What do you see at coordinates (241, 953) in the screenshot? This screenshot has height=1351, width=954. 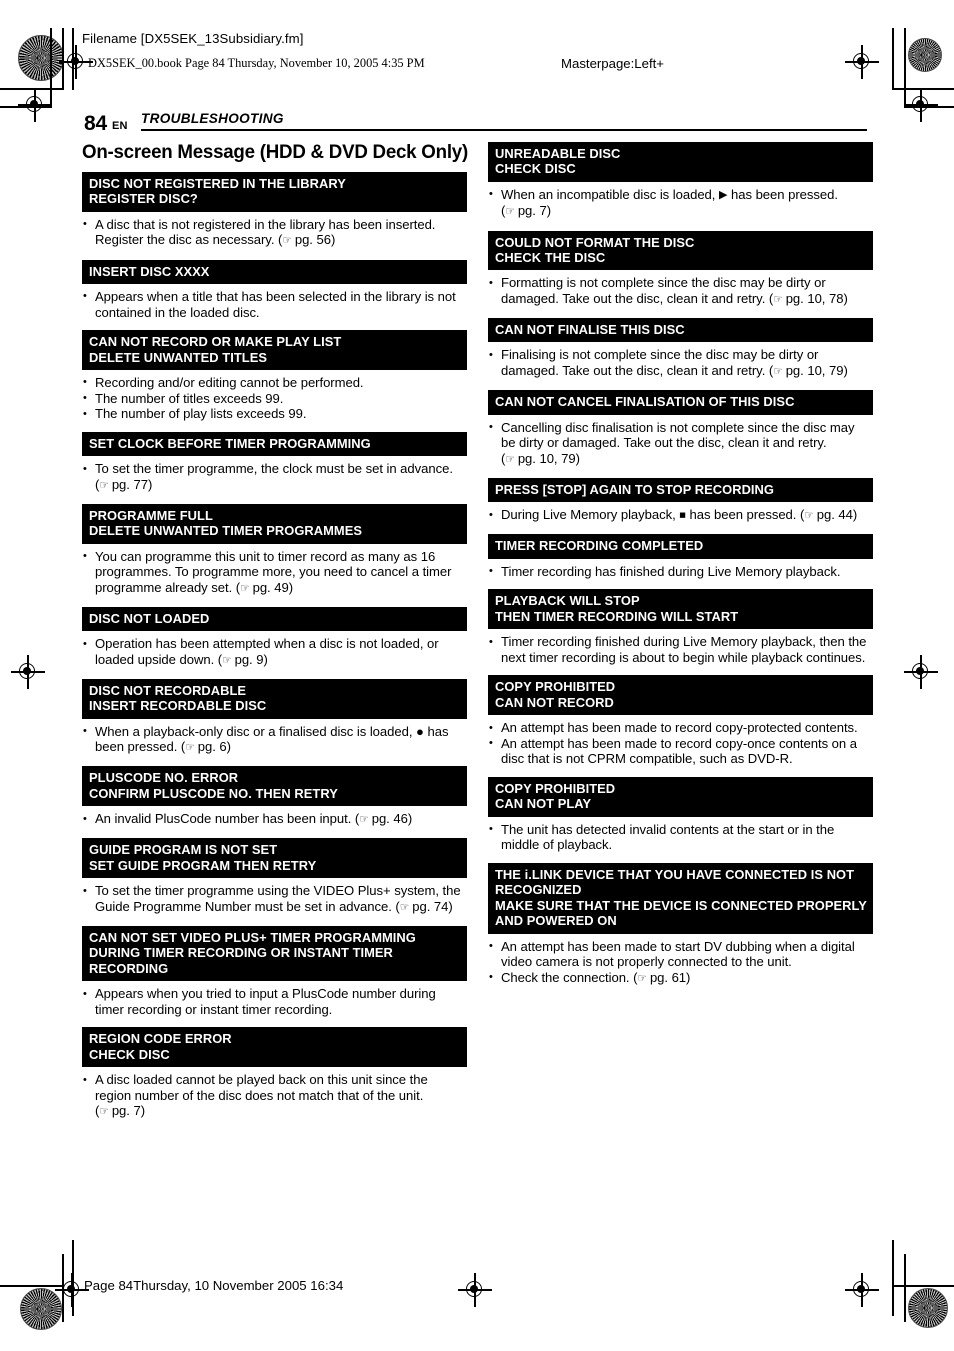 I see `message-title-line: DURING TIMER RECORDING OR INSTANT TIMER` at bounding box center [241, 953].